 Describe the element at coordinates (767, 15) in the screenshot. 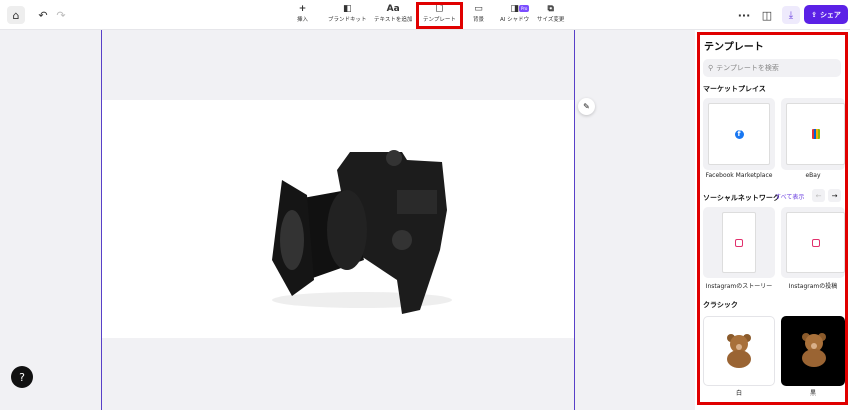

I see `layout-icon: ◫` at that location.